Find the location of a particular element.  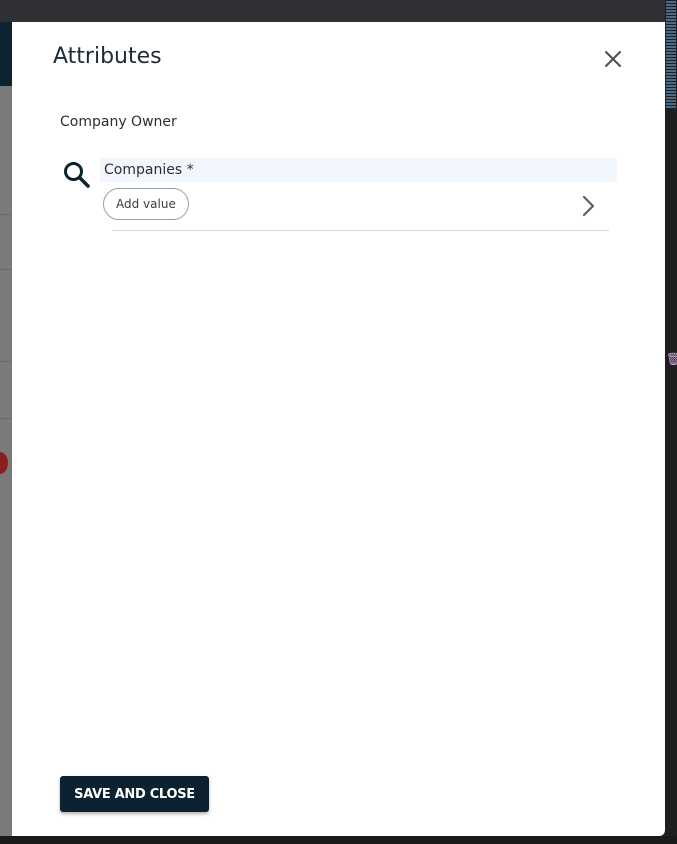

save-and-close-button: SAVE AND CLOSE is located at coordinates (134, 794).